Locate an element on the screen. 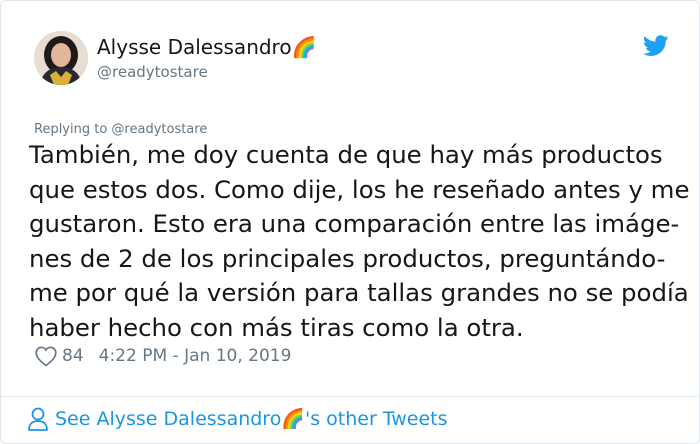 This screenshot has height=444, width=700. tweet-meta: 84 4:22 PM - Jan 10, 2019 is located at coordinates (162, 356).